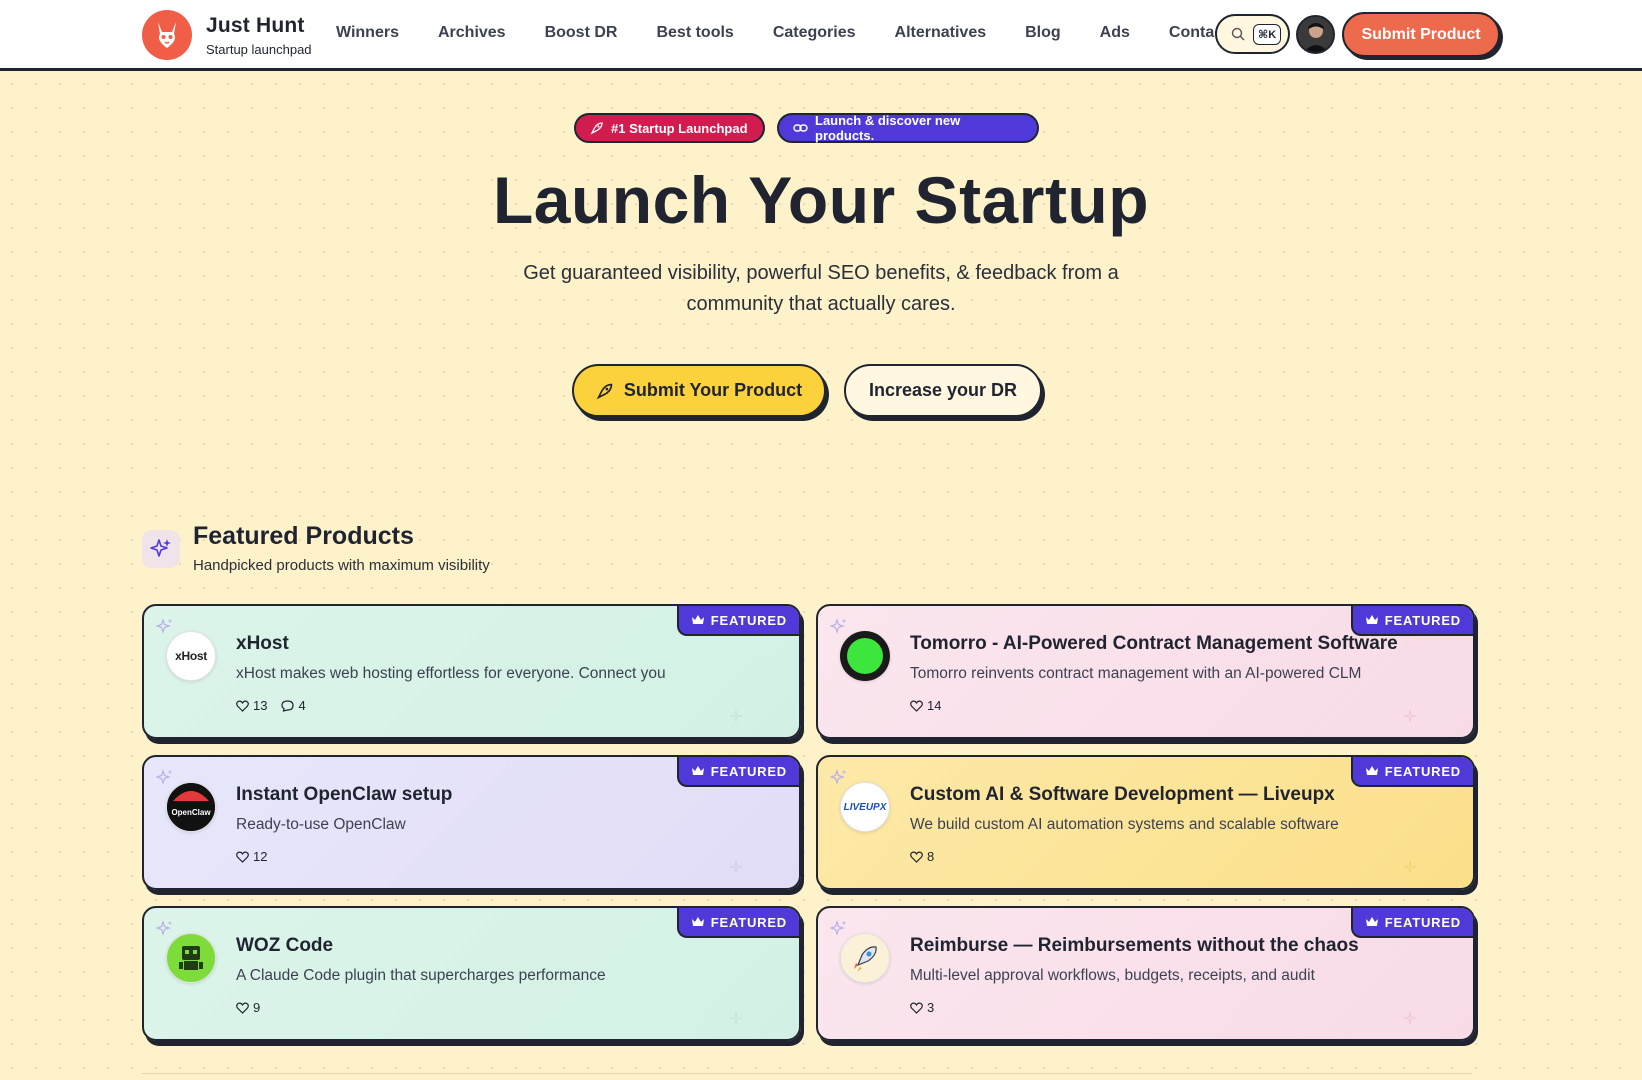  I want to click on product-logo: xHost, so click(191, 656).